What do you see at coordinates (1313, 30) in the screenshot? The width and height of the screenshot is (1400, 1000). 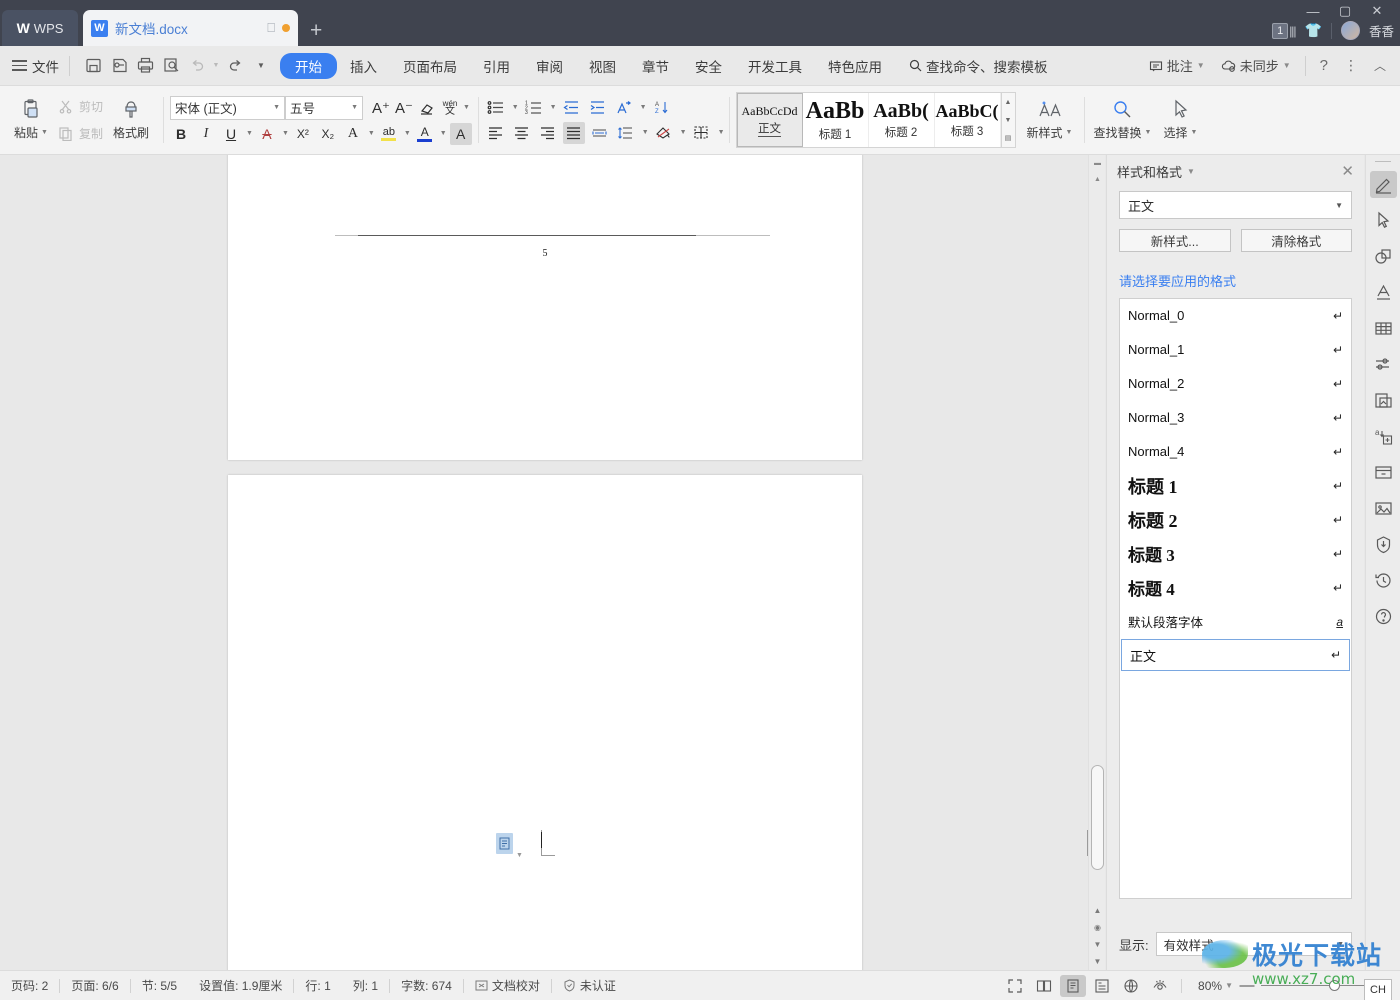 I see `skin-theme-icon: 👕` at bounding box center [1313, 30].